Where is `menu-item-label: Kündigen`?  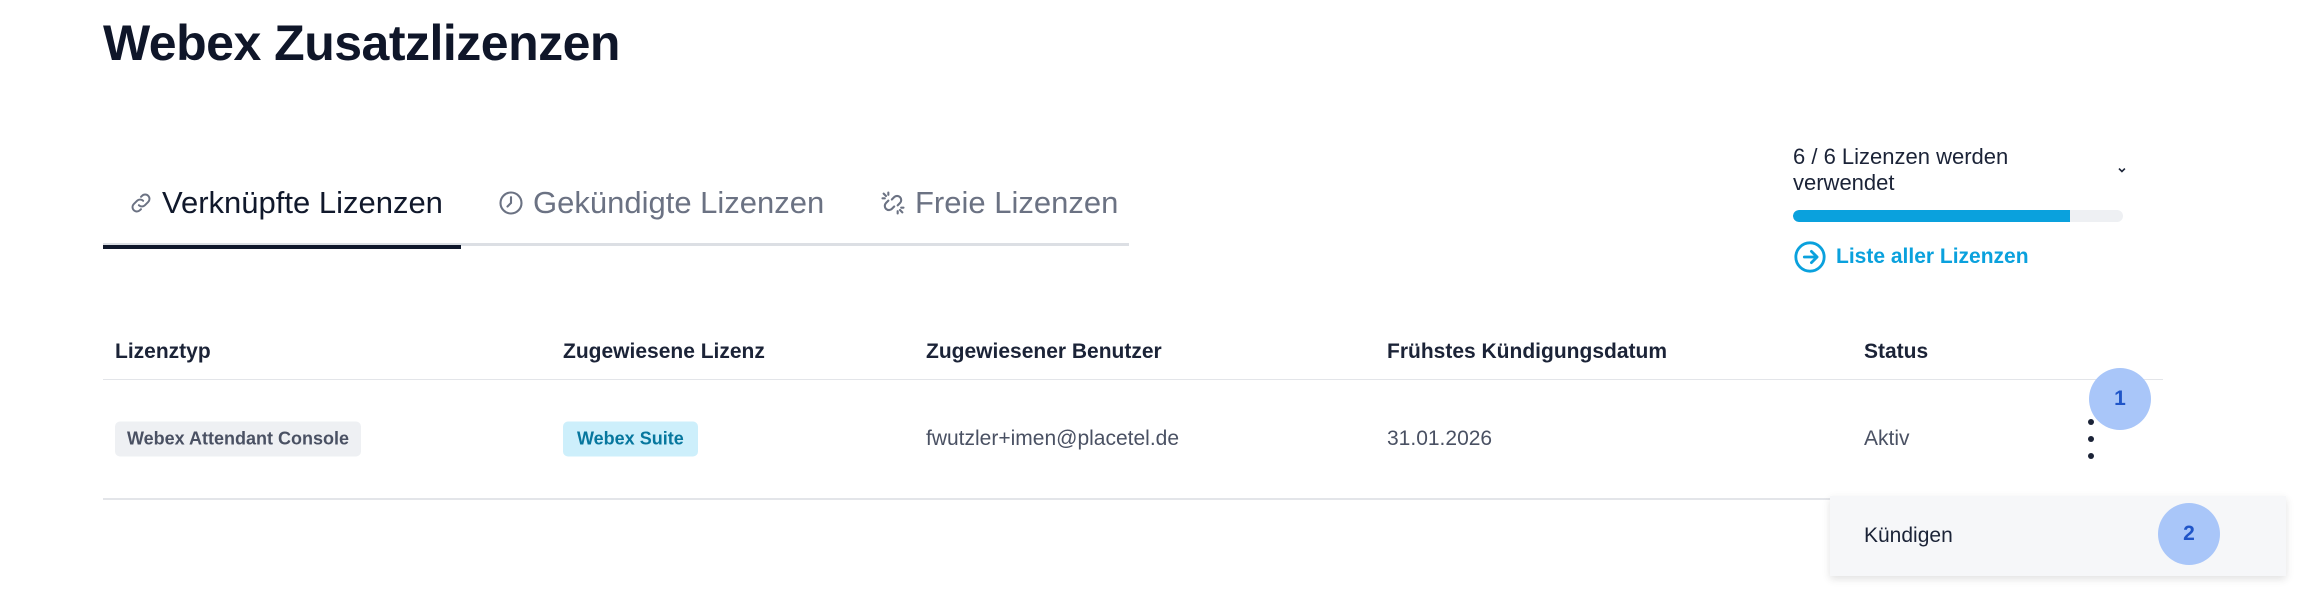 menu-item-label: Kündigen is located at coordinates (1908, 535).